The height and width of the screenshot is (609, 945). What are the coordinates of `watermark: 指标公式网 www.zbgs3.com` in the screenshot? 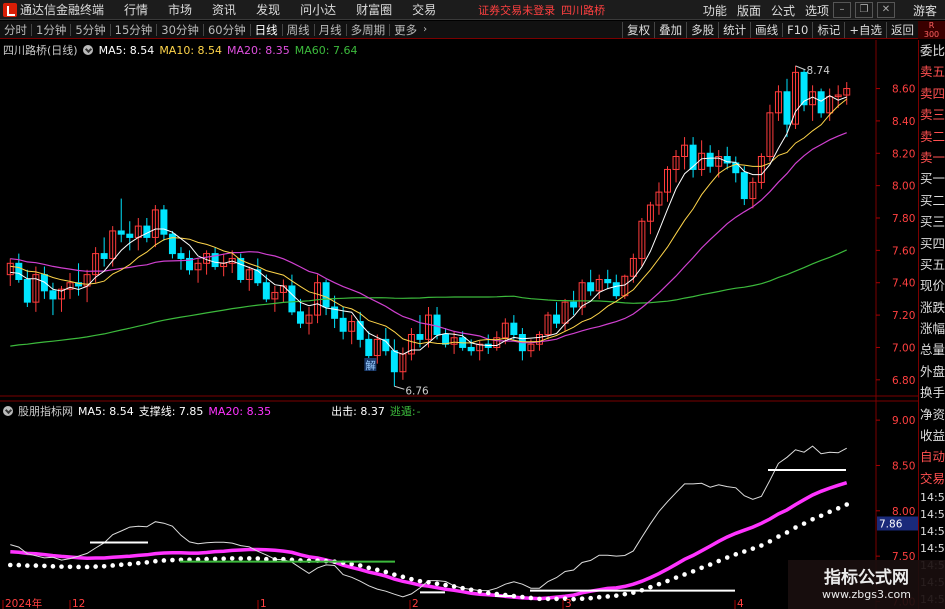 It's located at (866, 584).